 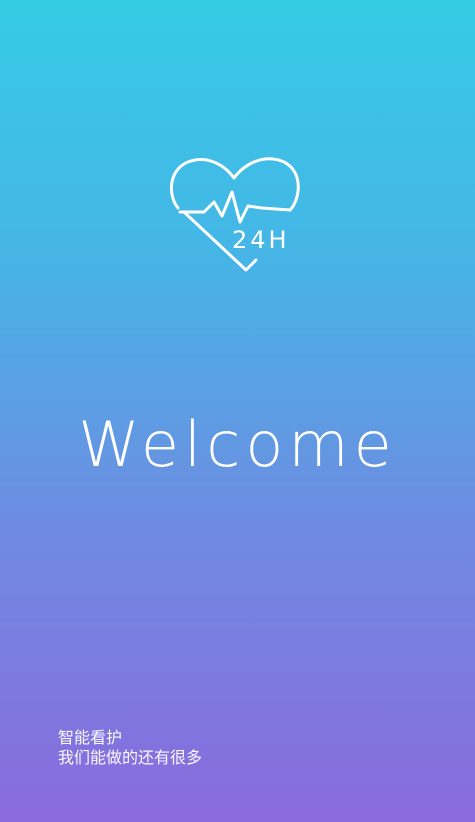 What do you see at coordinates (90, 737) in the screenshot?
I see `tagline-line-1: 智能看护` at bounding box center [90, 737].